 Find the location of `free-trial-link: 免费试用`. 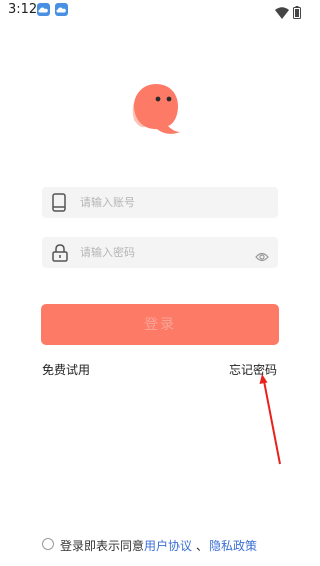

free-trial-link: 免费试用 is located at coordinates (66, 369).